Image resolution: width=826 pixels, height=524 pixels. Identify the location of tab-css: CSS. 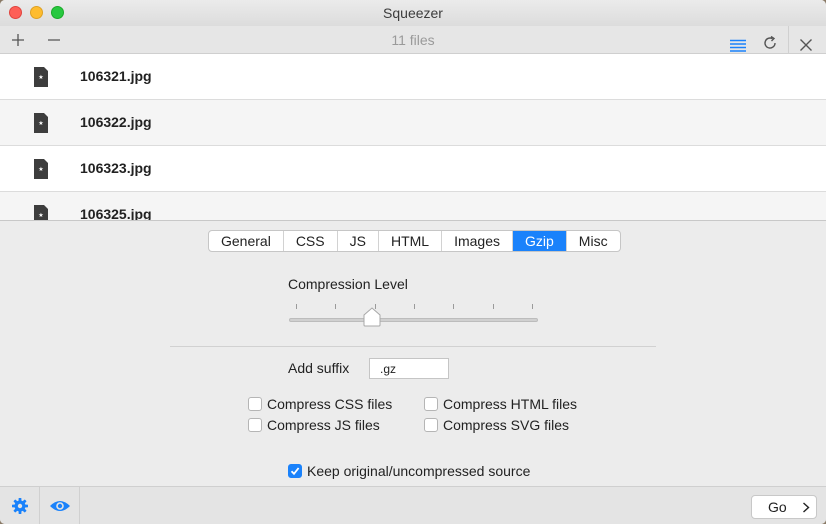
(311, 241).